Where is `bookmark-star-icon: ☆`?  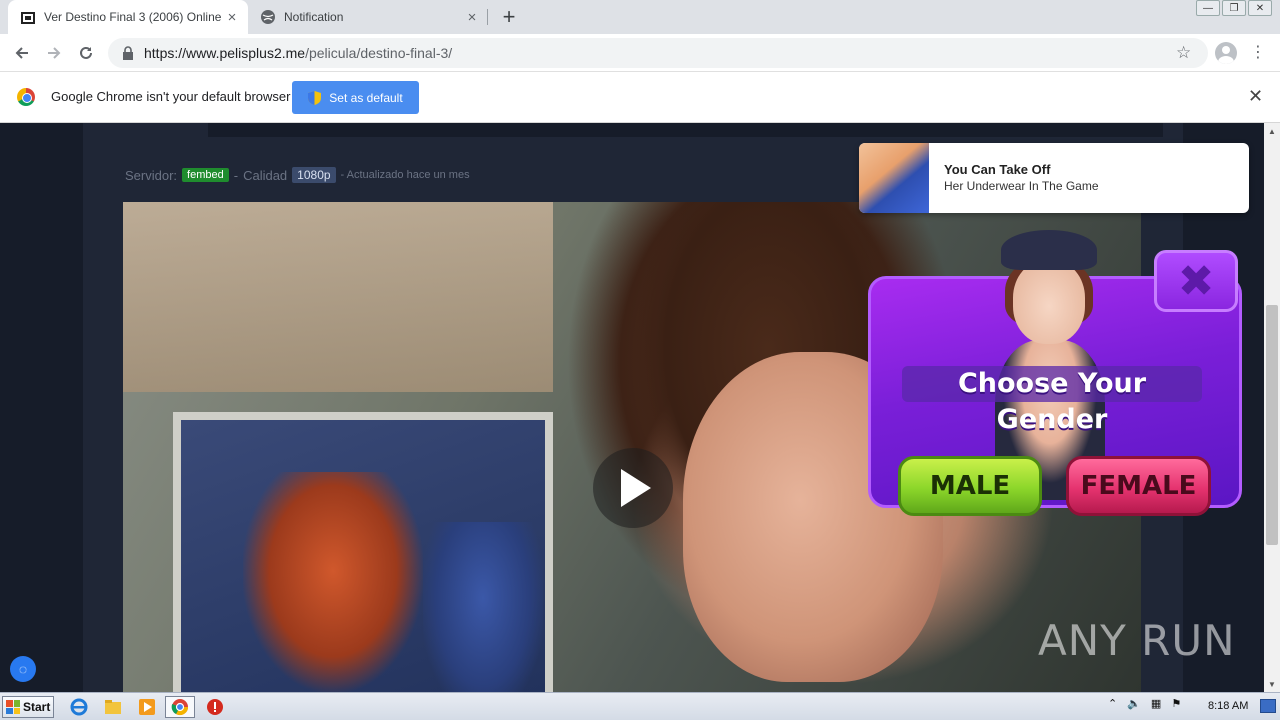 bookmark-star-icon: ☆ is located at coordinates (1183, 53).